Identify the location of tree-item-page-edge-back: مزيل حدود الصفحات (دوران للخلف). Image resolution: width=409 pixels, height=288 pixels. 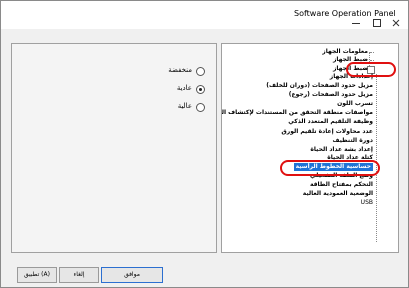
(319, 86).